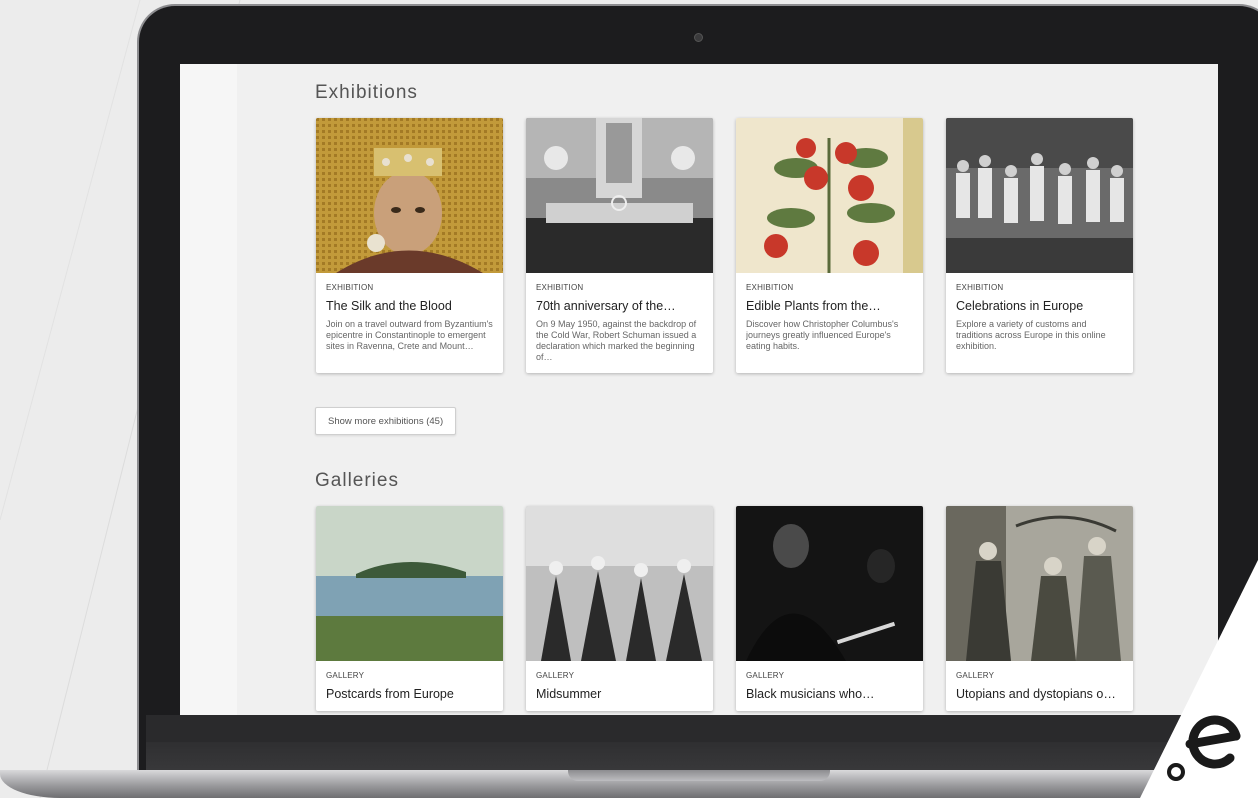 The height and width of the screenshot is (798, 1258). Describe the element at coordinates (366, 92) in the screenshot. I see `exhibitions-heading: Exhibitions` at that location.